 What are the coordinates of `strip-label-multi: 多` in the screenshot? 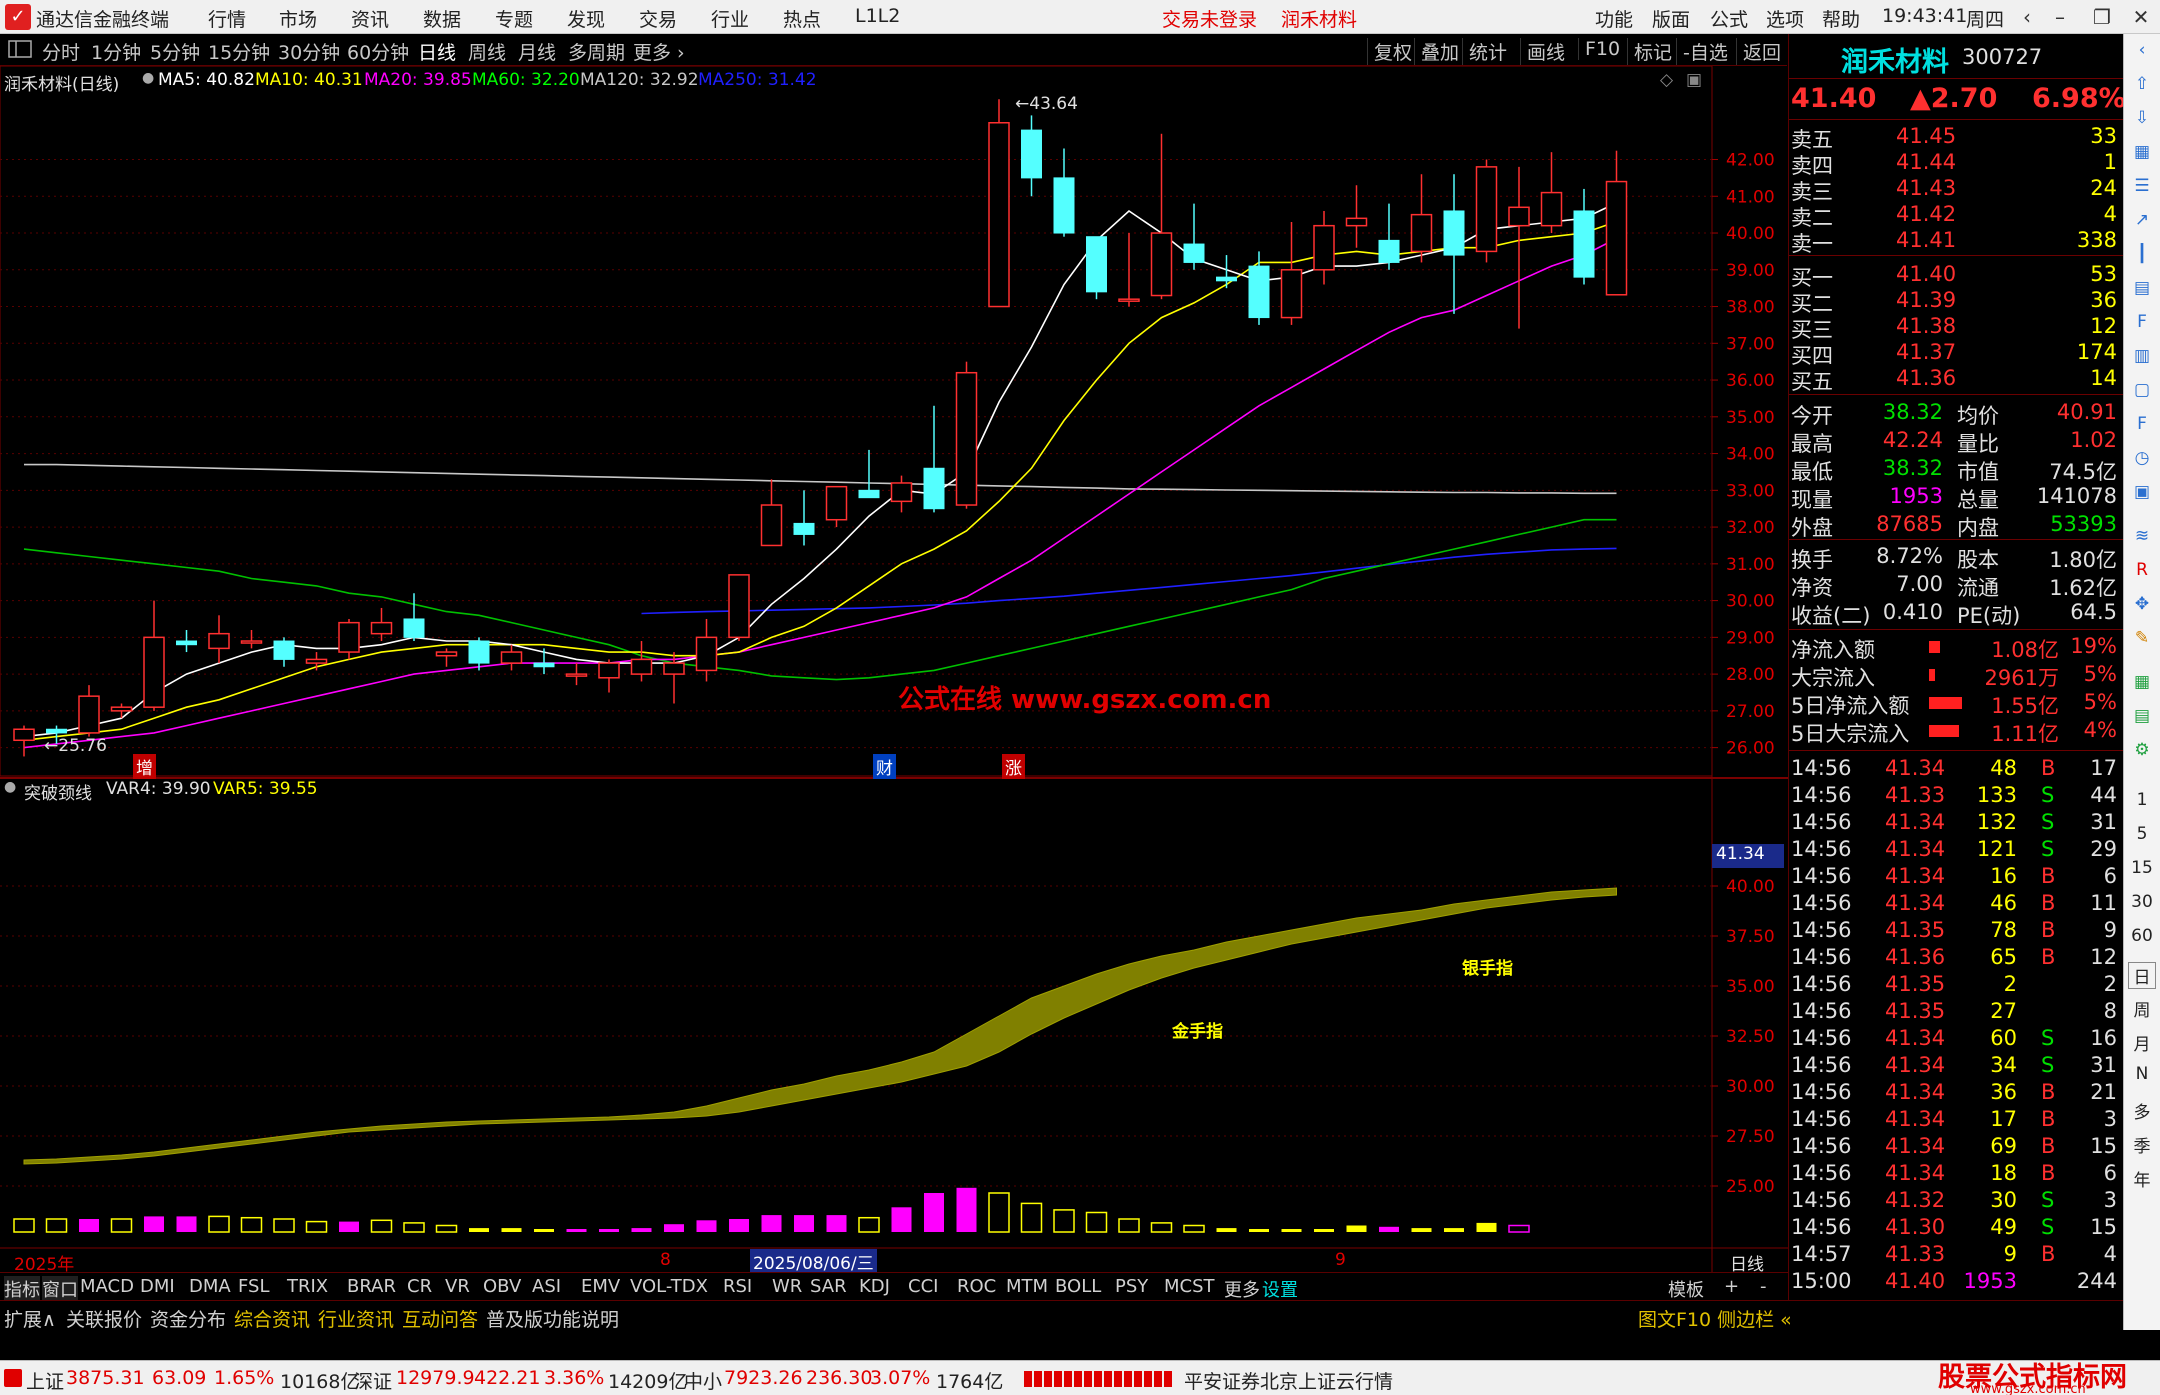 It's located at (2142, 1110).